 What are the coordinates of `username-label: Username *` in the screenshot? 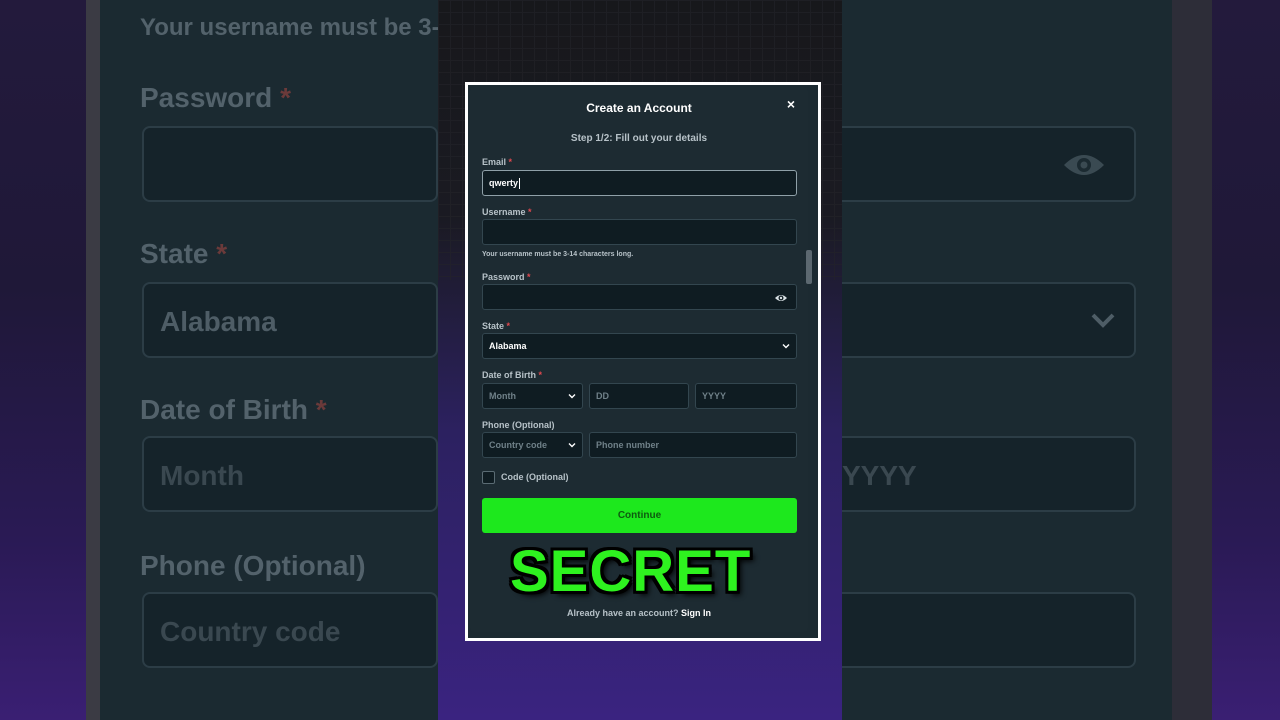 It's located at (507, 212).